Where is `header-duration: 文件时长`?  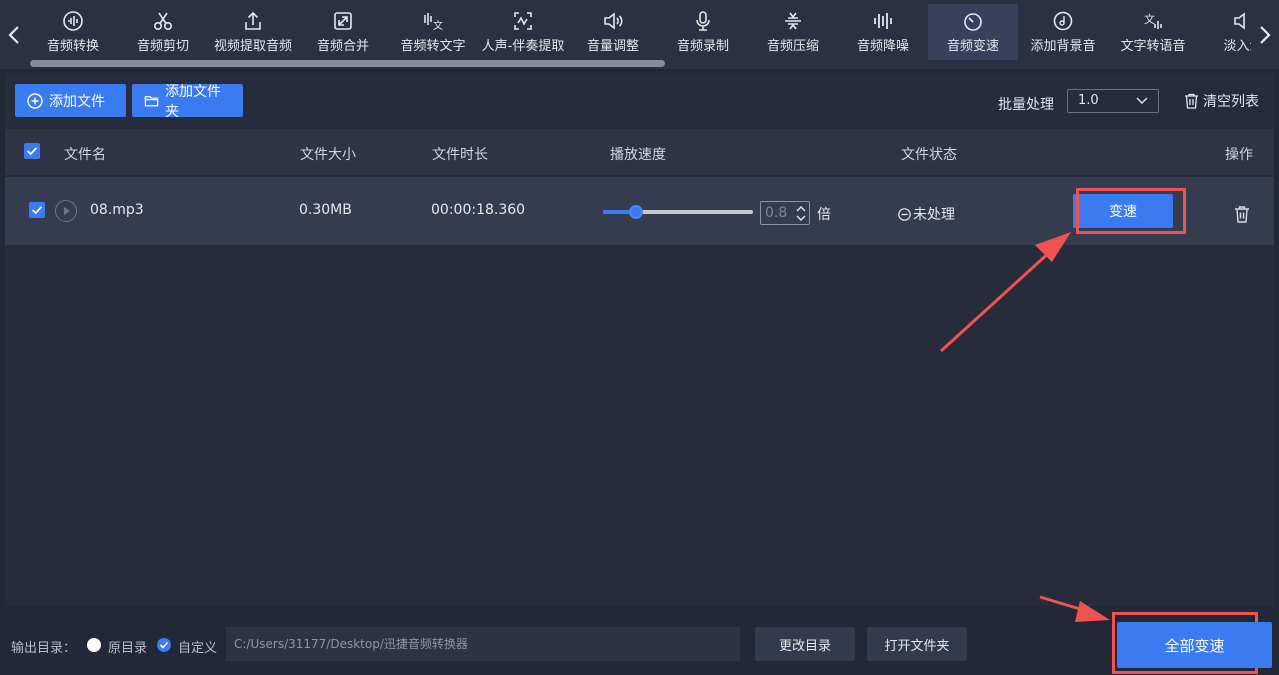 header-duration: 文件时长 is located at coordinates (460, 155).